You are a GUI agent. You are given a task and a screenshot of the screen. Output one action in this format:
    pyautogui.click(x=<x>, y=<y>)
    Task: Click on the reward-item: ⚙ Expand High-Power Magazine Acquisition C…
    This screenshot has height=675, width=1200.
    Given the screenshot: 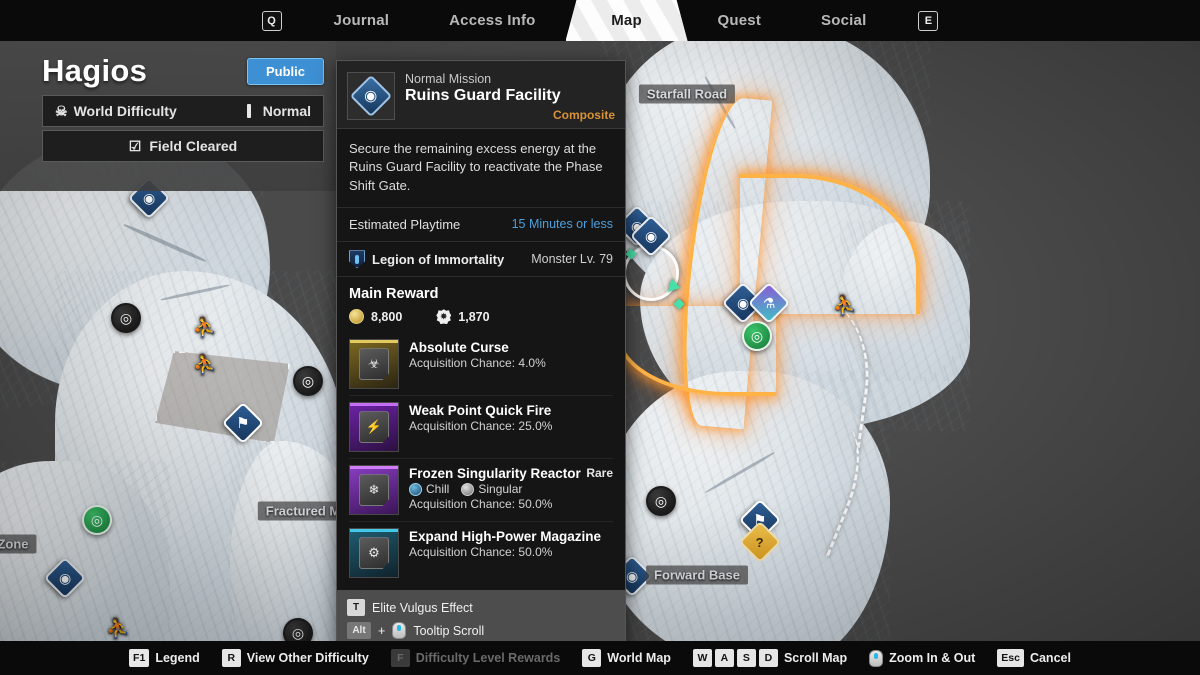 What is the action you would take?
    pyautogui.click(x=481, y=553)
    